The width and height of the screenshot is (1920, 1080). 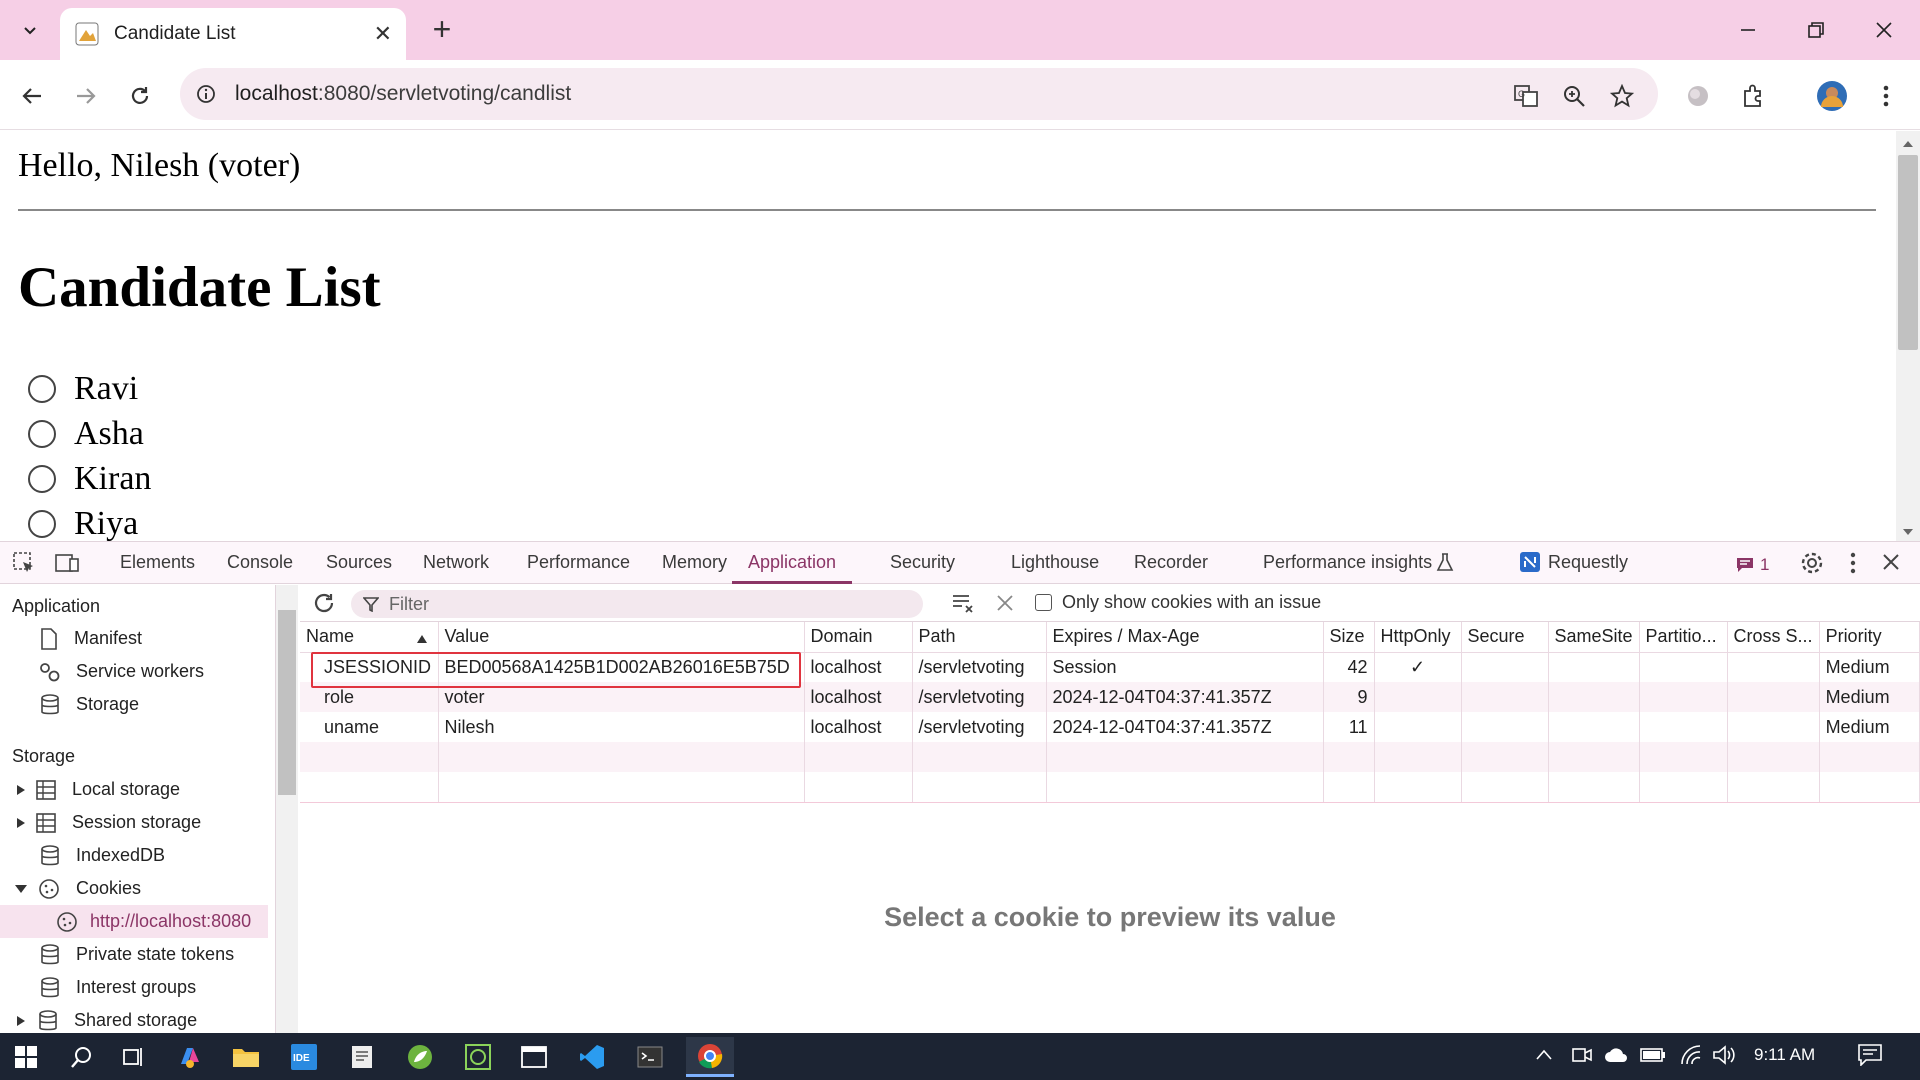 I want to click on inspect-element-icon, so click(x=24, y=565).